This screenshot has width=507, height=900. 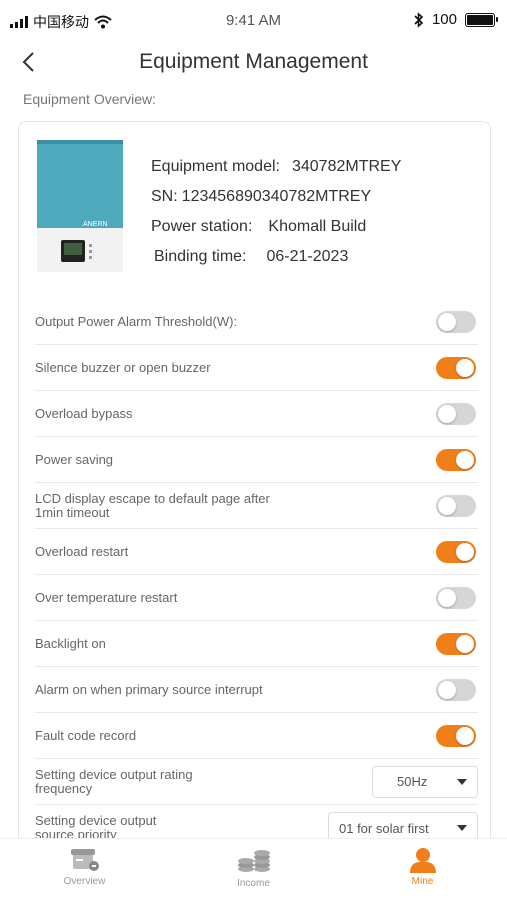 What do you see at coordinates (384, 828) in the screenshot?
I see `select-value: 01 for solar first` at bounding box center [384, 828].